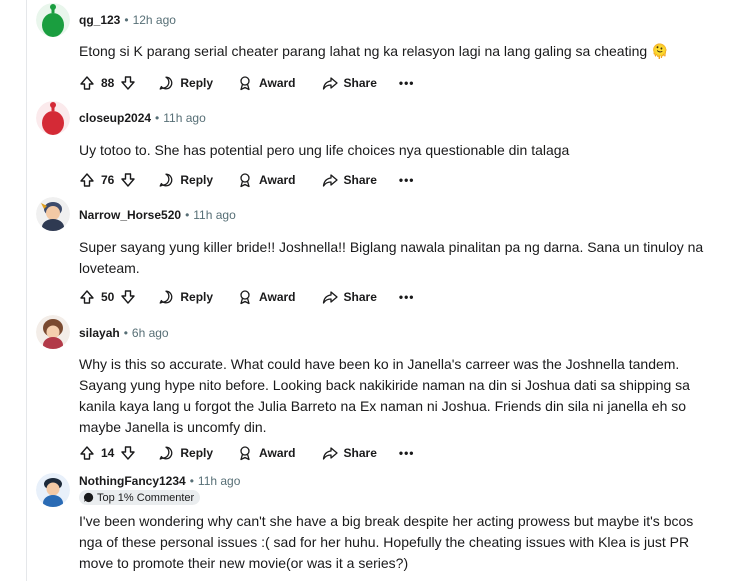 The height and width of the screenshot is (581, 750). What do you see at coordinates (99, 20) in the screenshot?
I see `username: qg_123` at bounding box center [99, 20].